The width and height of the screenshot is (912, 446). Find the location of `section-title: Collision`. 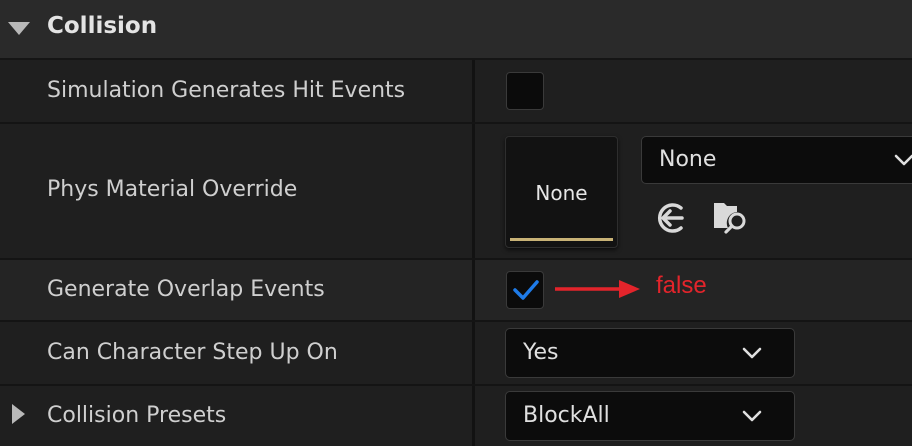

section-title: Collision is located at coordinates (102, 26).